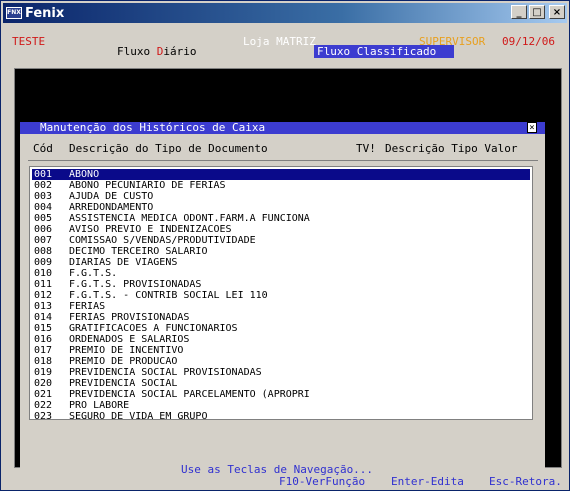  Describe the element at coordinates (384, 51) in the screenshot. I see `tab-fluxo-classificado: Fluxo Classificado` at that location.